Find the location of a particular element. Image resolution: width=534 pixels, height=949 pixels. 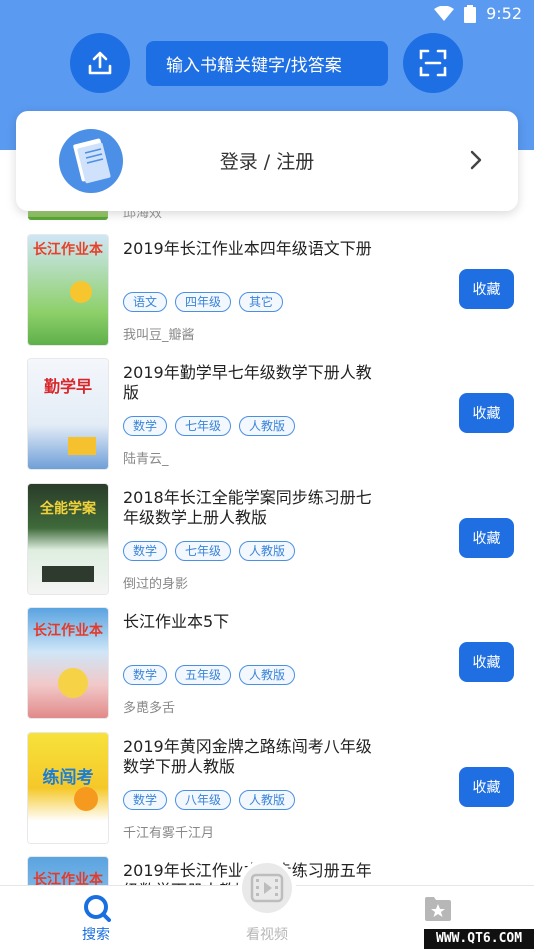

book-cover: 全能学案 is located at coordinates (68, 539).